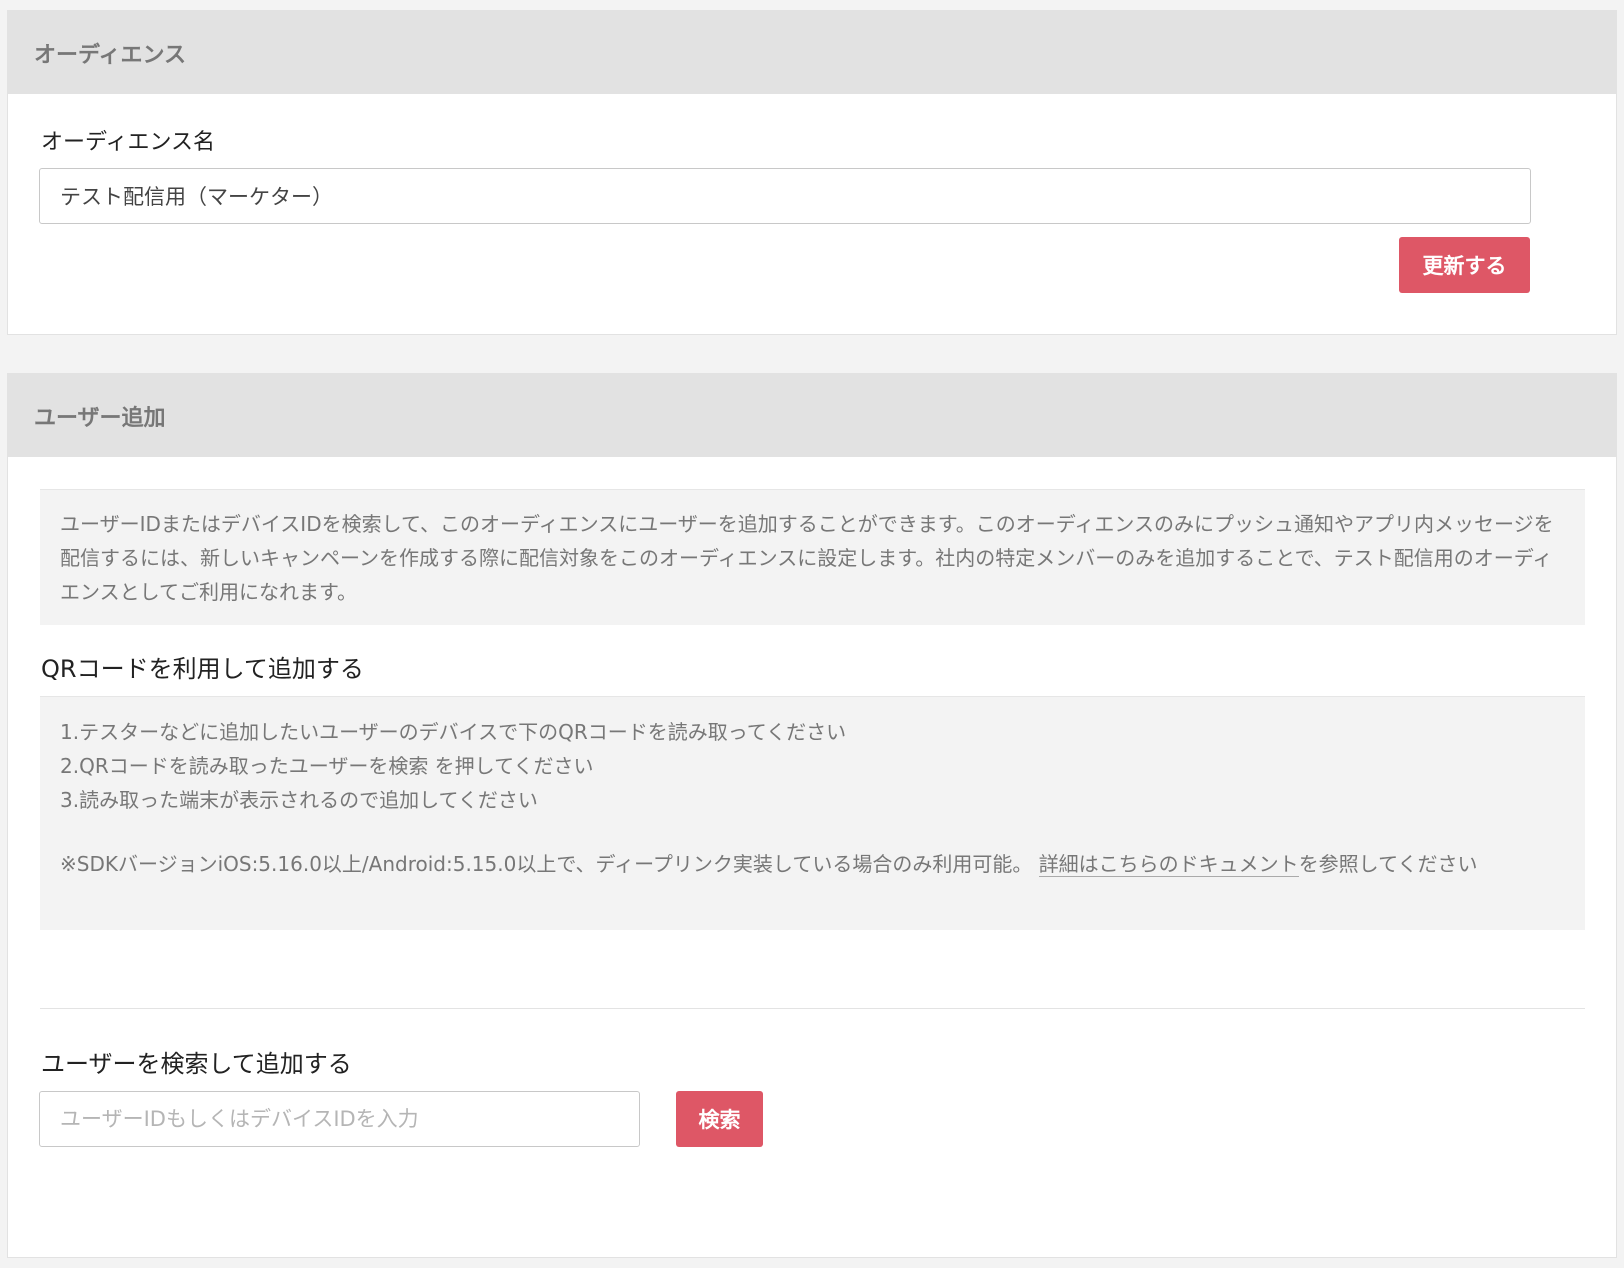  I want to click on documentation-link: 詳細はこちらのドキュメント, so click(1168, 864).